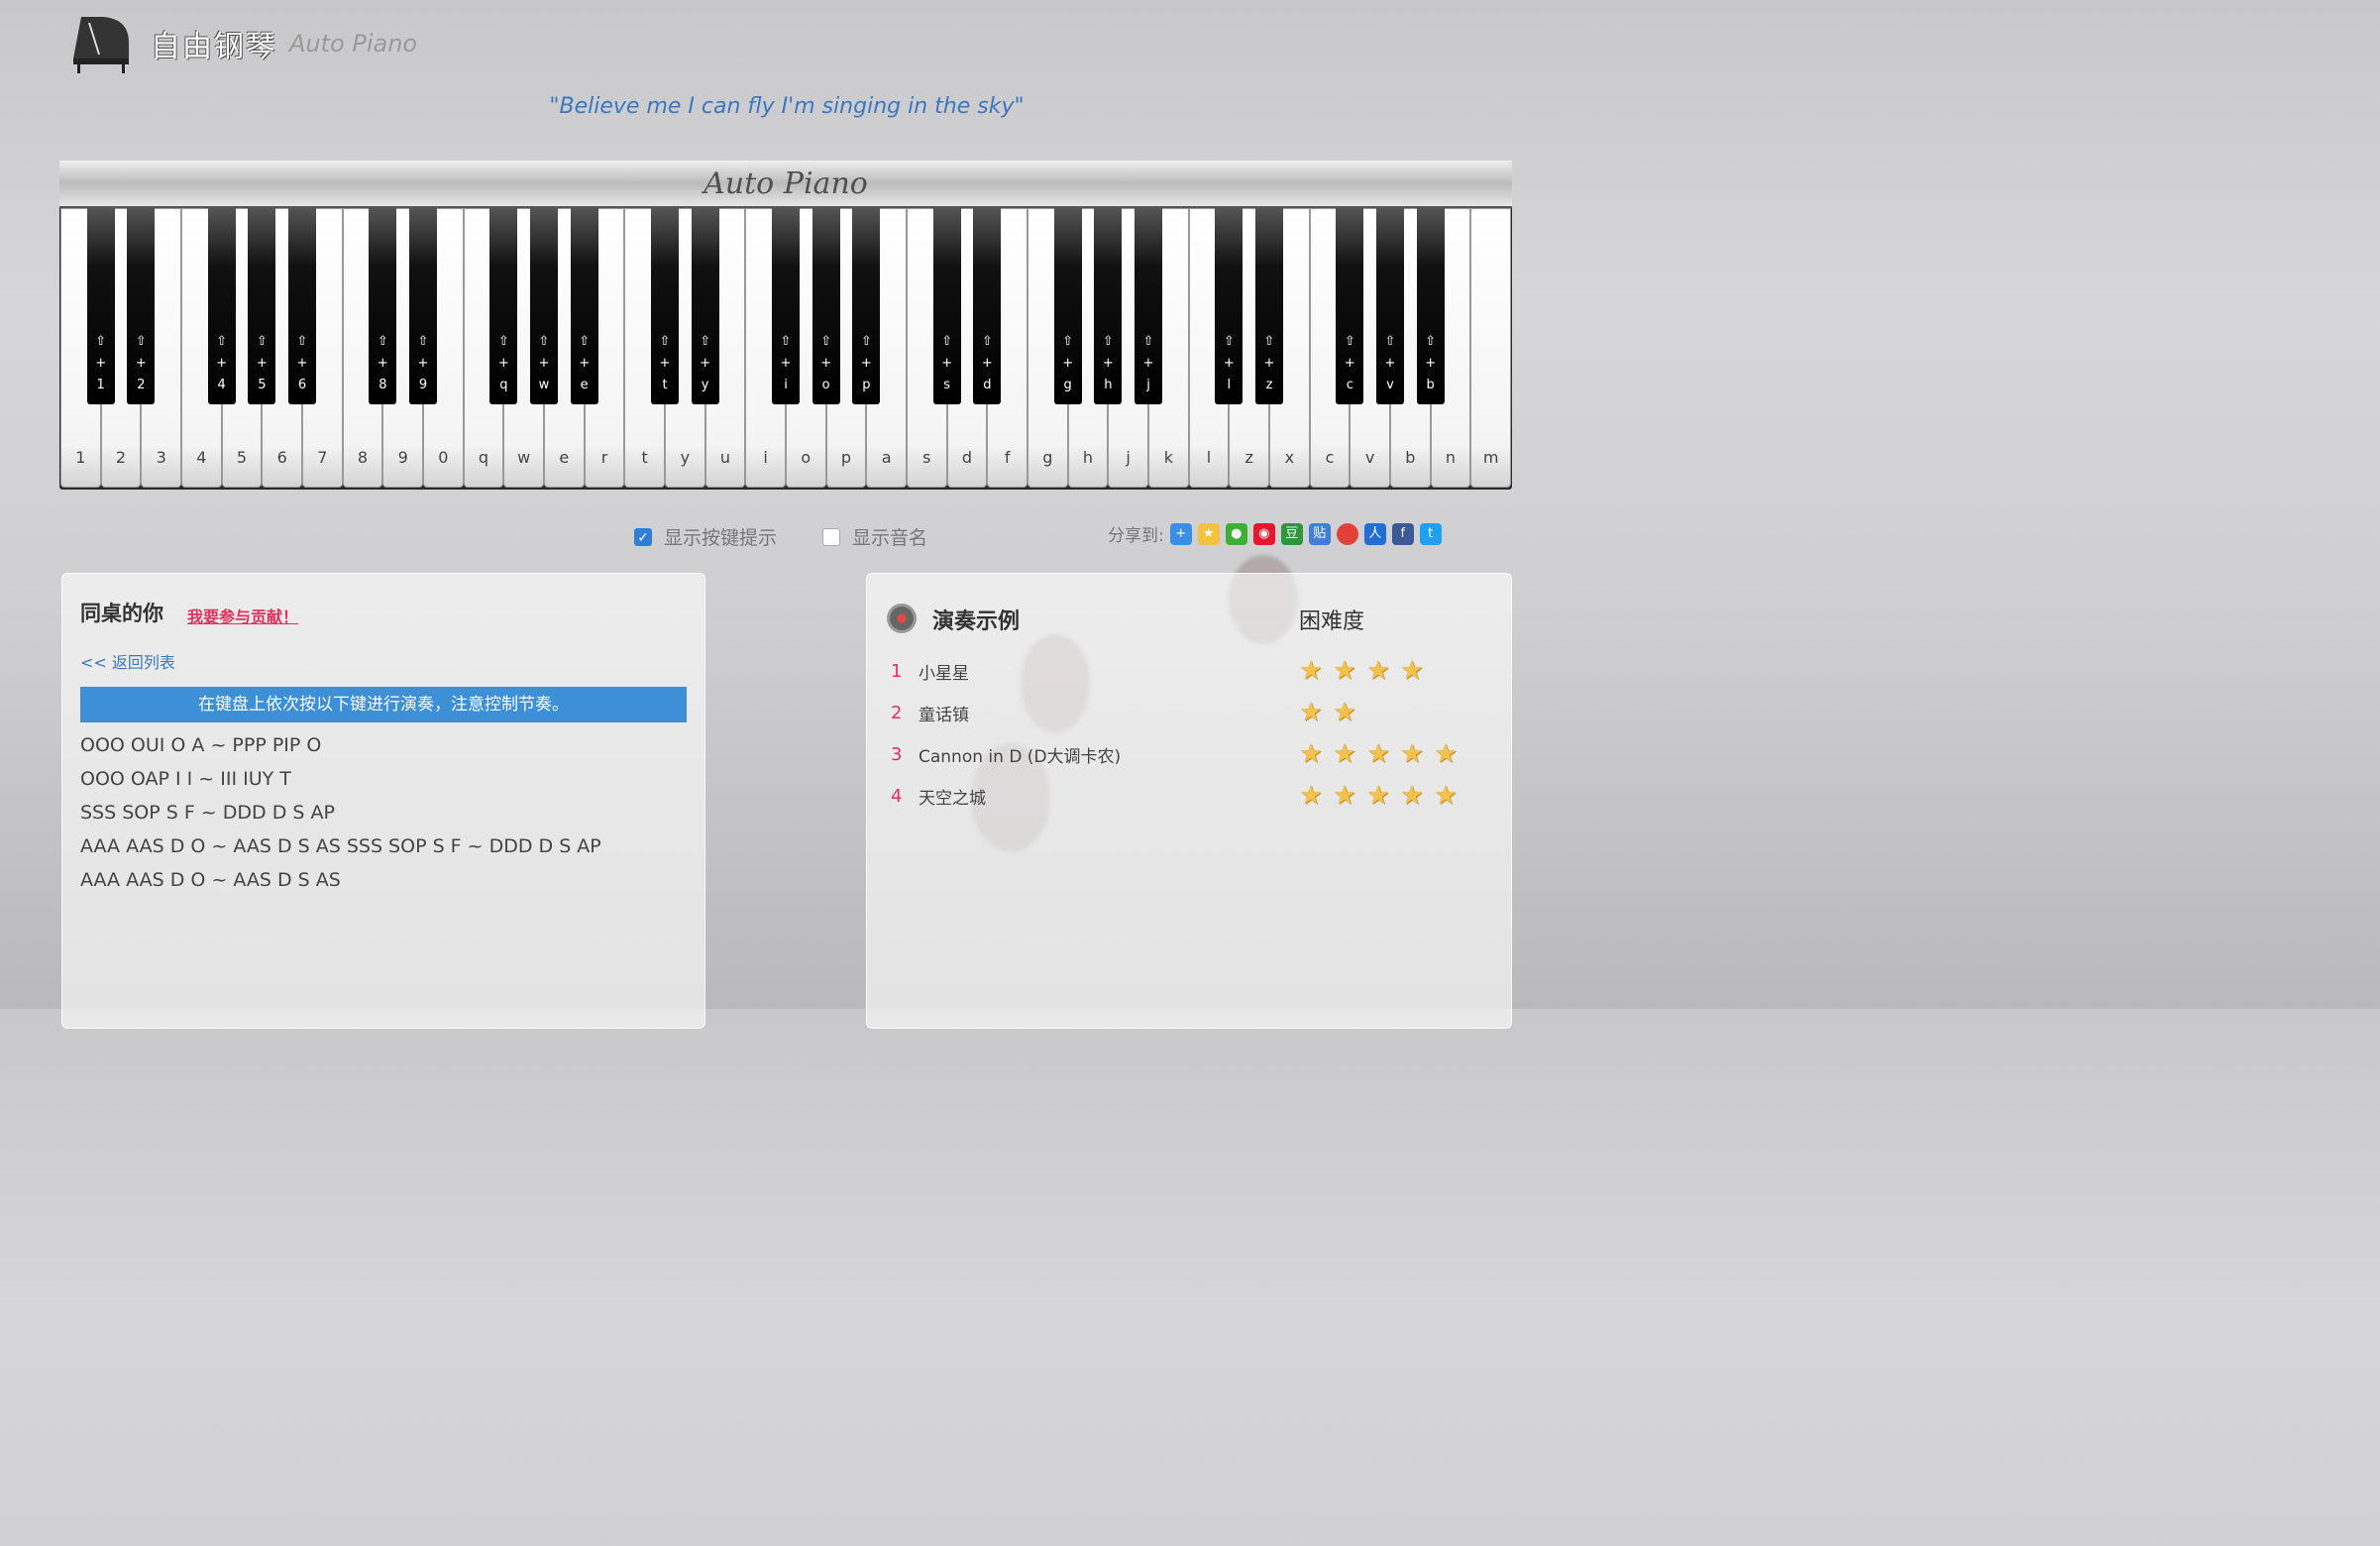  What do you see at coordinates (544, 363) in the screenshot?
I see `black-key-label: ⇧ + w` at bounding box center [544, 363].